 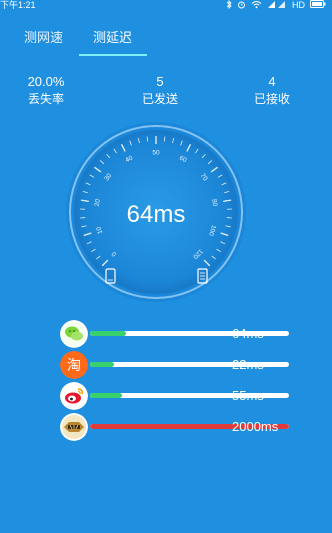 I want to click on gauge-reading: 64ms, so click(x=156, y=214).